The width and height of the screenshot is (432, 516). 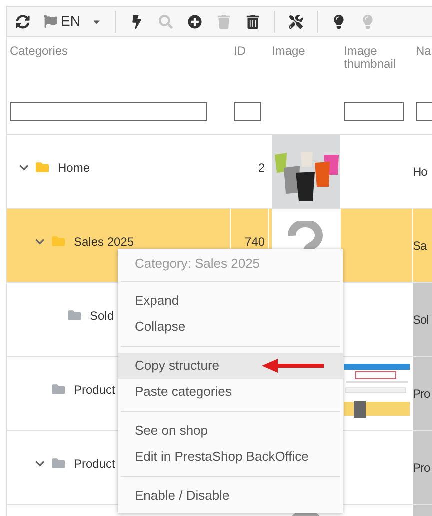 I want to click on name-cell: Sol, so click(x=422, y=319).